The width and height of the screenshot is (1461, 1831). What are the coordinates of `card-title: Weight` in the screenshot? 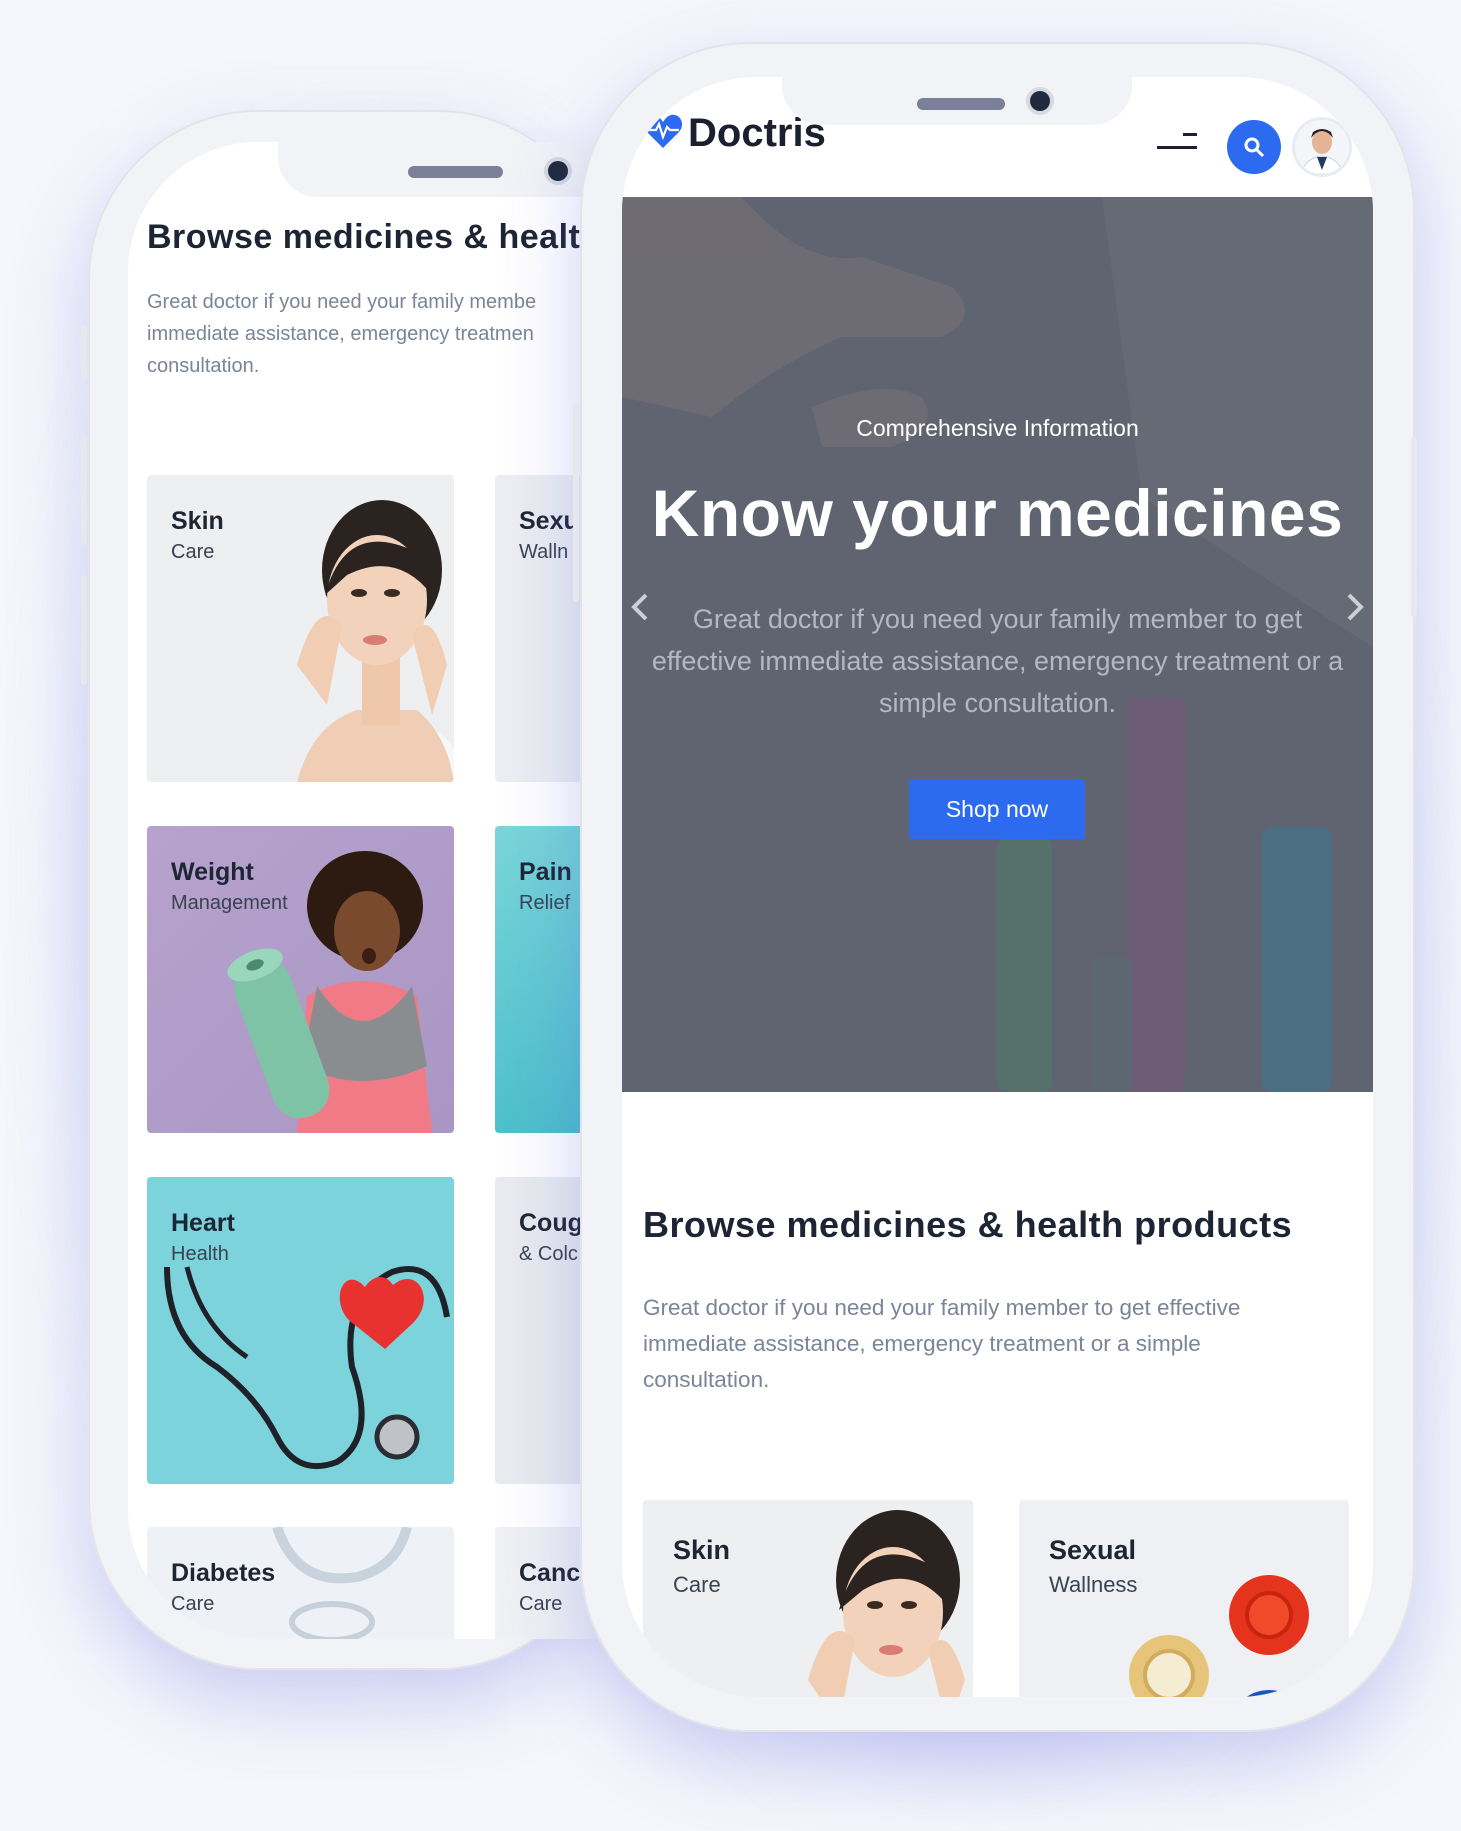 It's located at (212, 872).